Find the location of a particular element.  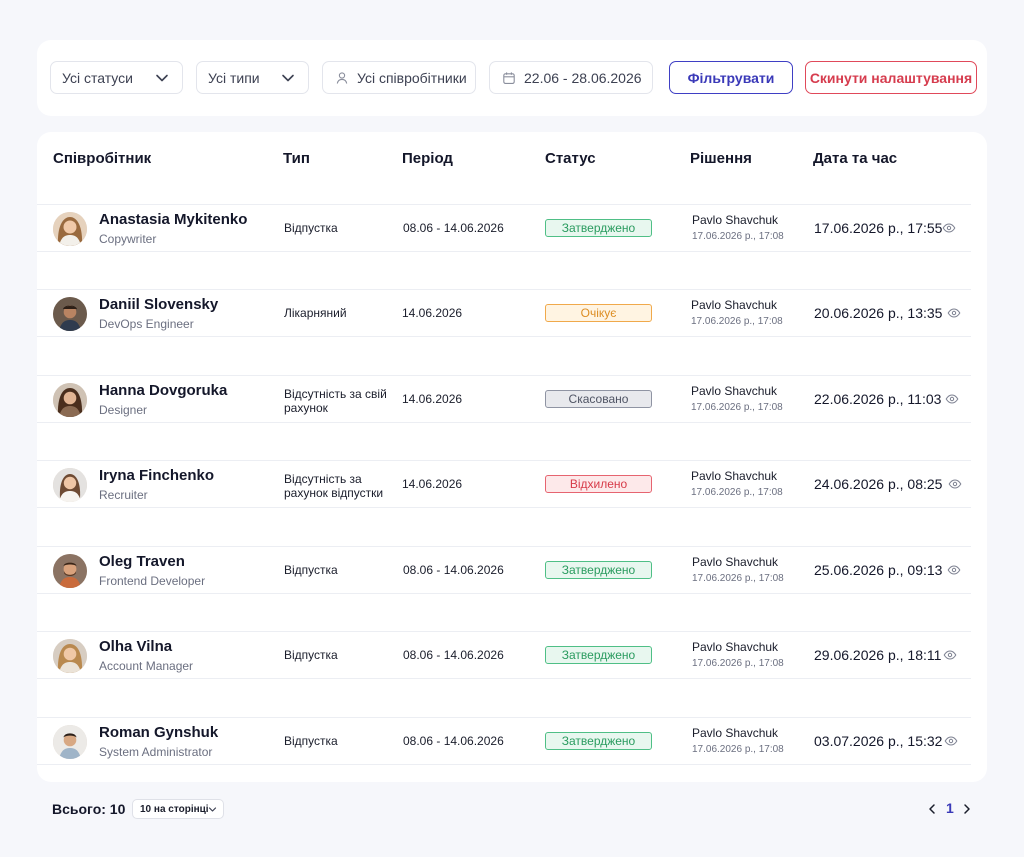

employee-role: Frontend Developer is located at coordinates (152, 581).